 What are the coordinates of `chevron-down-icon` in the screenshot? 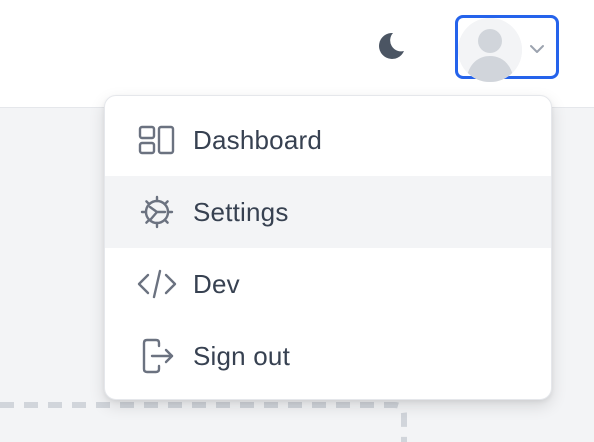 It's located at (537, 49).